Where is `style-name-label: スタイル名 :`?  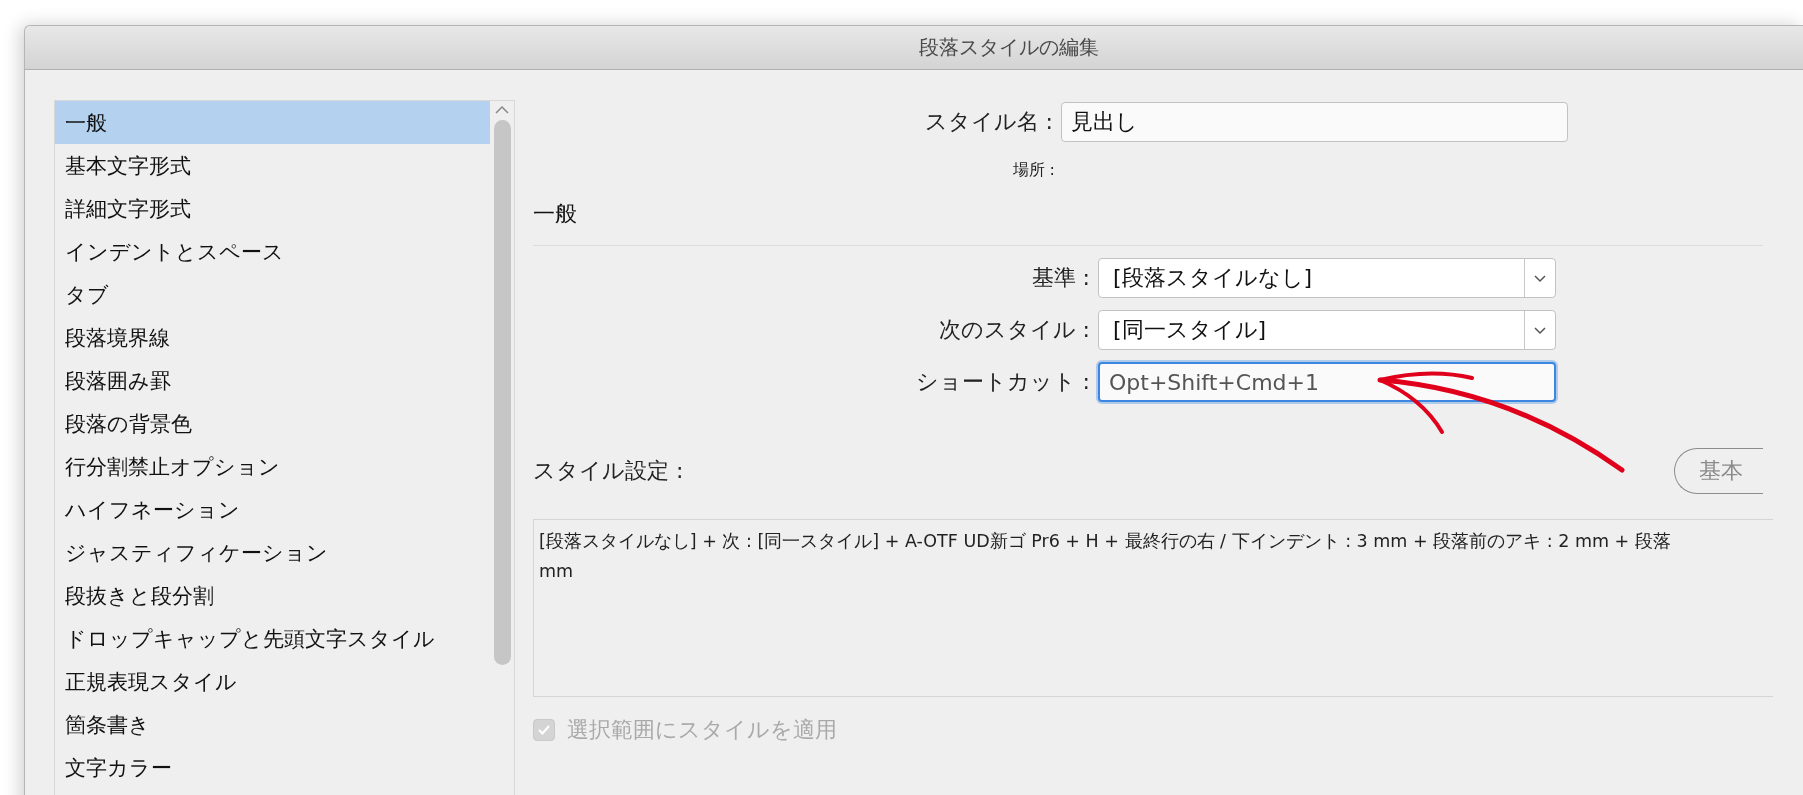 style-name-label: スタイル名 : is located at coordinates (988, 122).